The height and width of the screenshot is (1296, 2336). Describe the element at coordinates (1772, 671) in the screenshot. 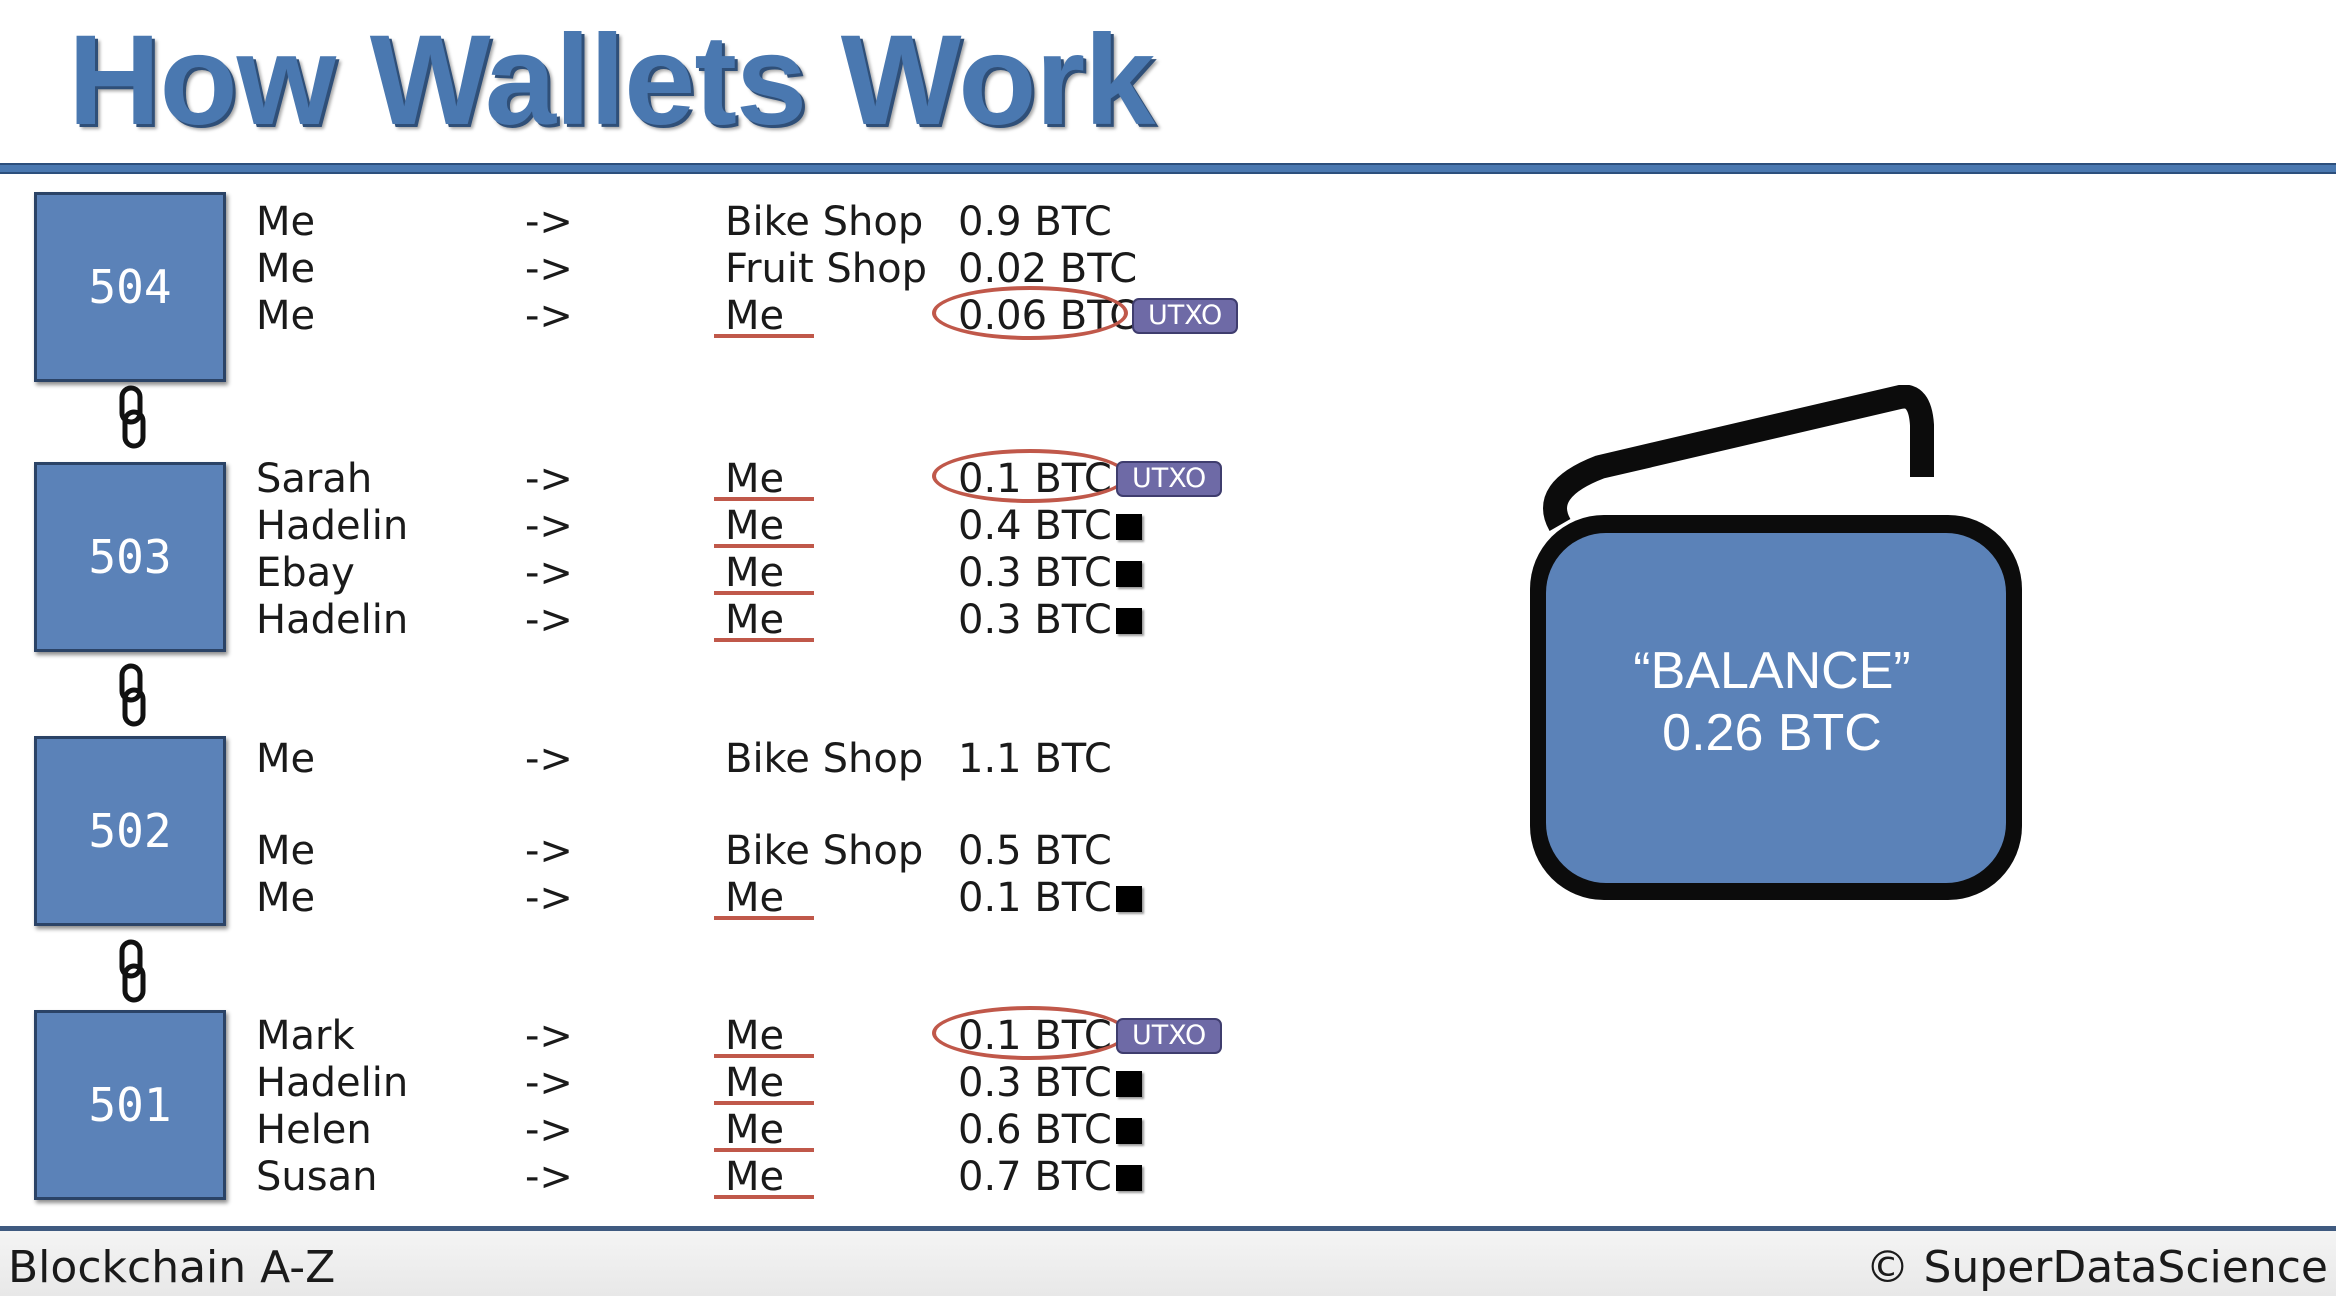

I see `balance-label: “BALANCE”` at that location.